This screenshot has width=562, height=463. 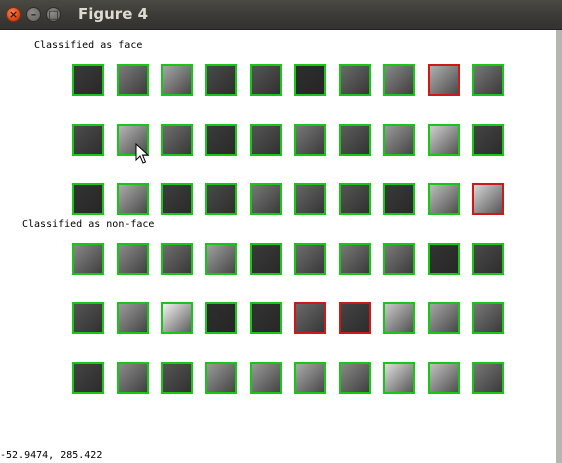 What do you see at coordinates (13, 14) in the screenshot?
I see `close-icon: ×` at bounding box center [13, 14].